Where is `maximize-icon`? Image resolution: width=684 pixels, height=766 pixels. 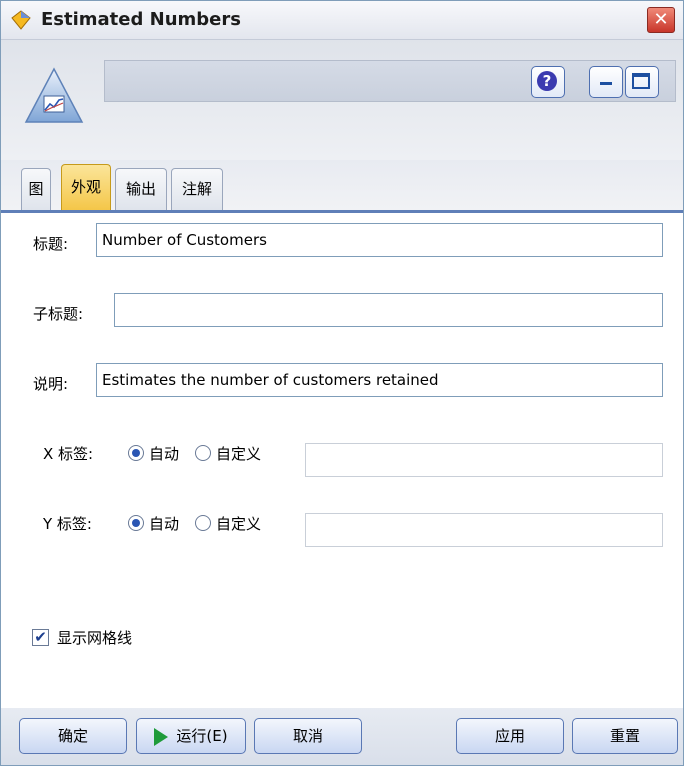 maximize-icon is located at coordinates (641, 81).